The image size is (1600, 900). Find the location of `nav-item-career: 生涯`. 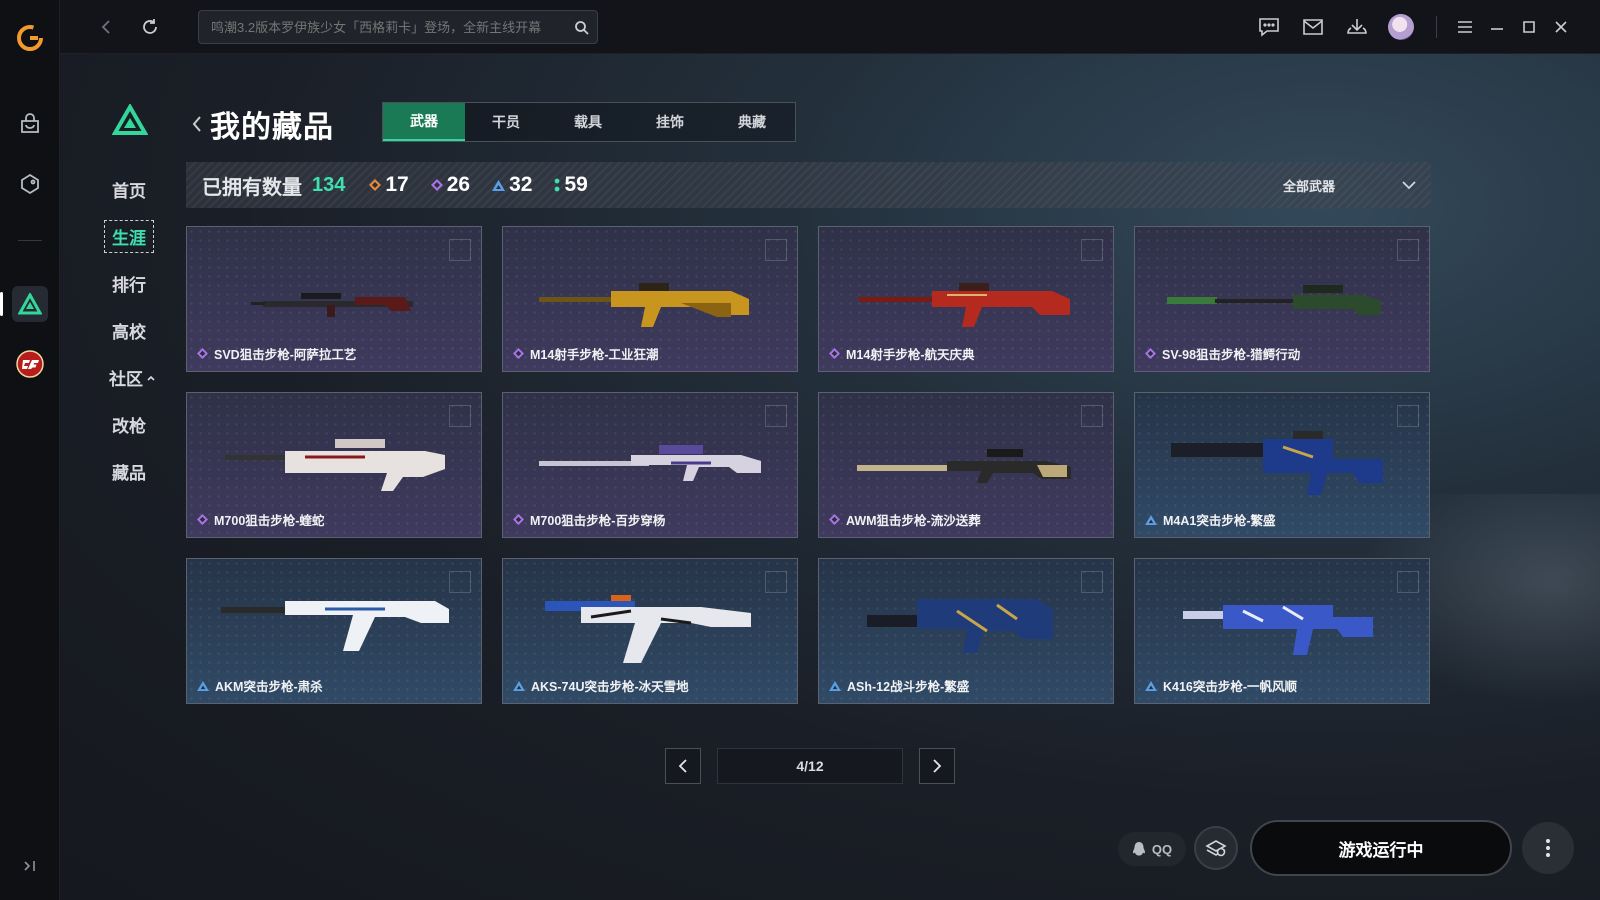

nav-item-career: 生涯 is located at coordinates (129, 236).